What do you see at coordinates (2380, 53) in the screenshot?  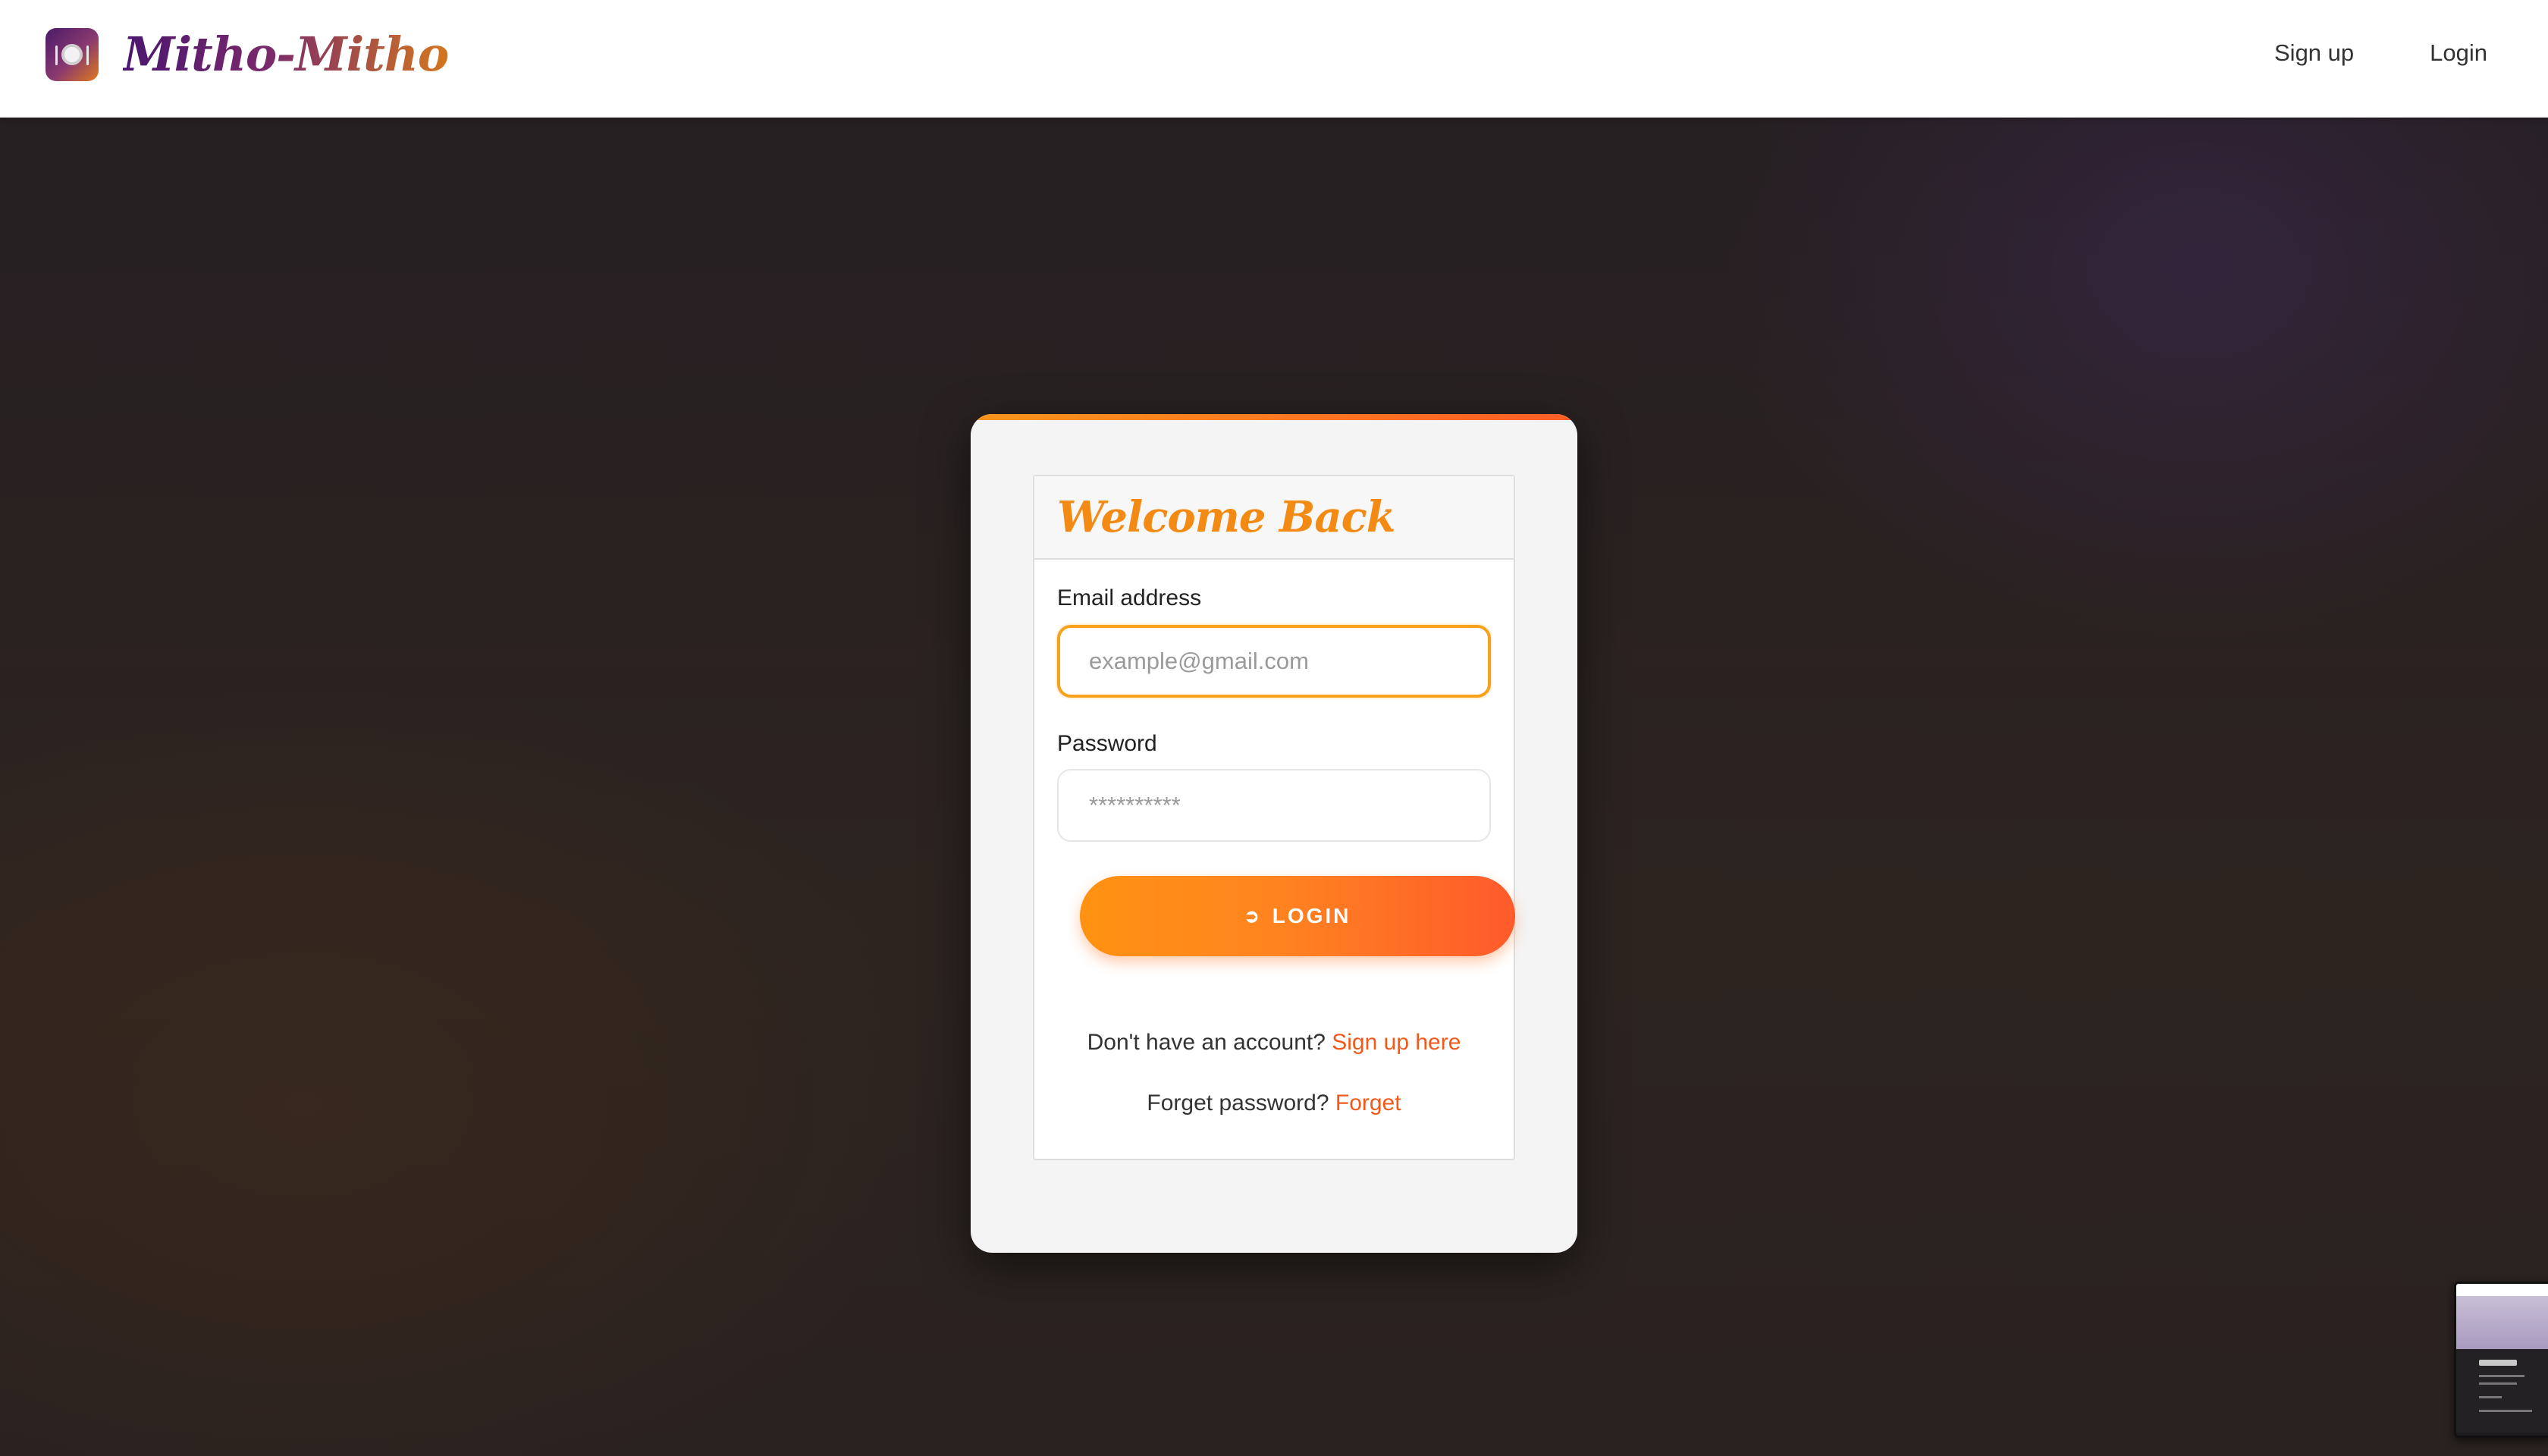 I see `nav-links: Sign up Login` at bounding box center [2380, 53].